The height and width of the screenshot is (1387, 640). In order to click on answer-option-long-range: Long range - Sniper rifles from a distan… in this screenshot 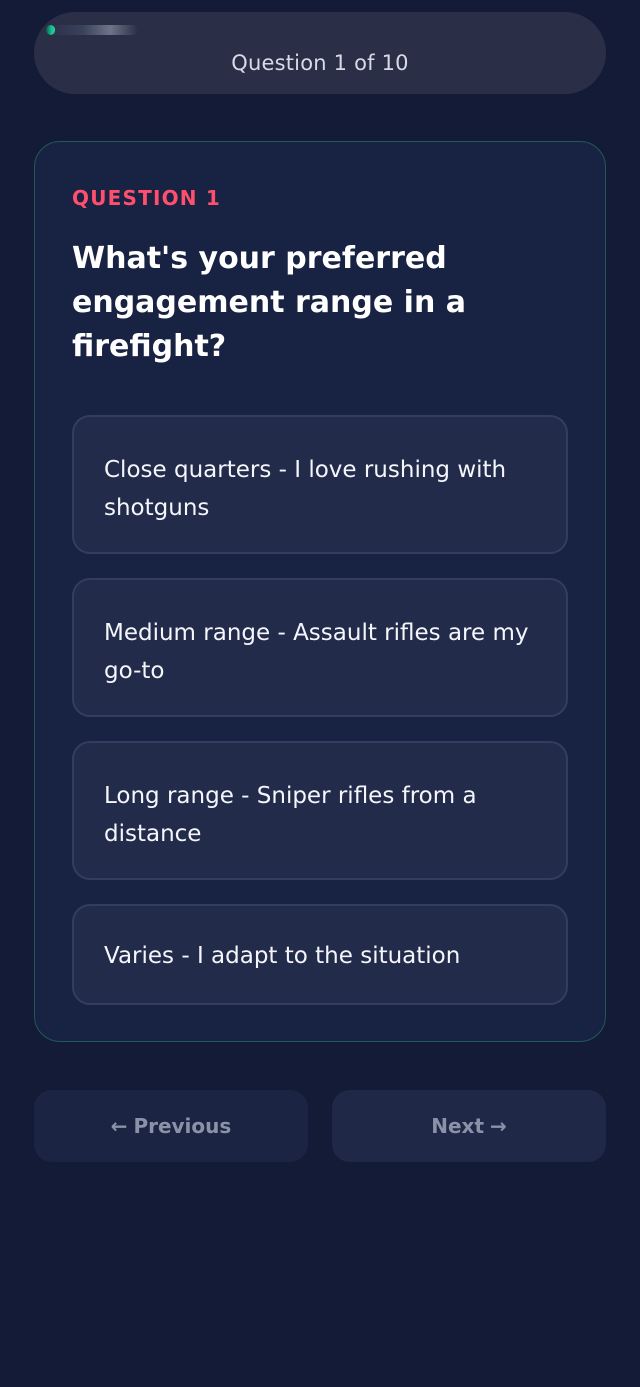, I will do `click(320, 810)`.